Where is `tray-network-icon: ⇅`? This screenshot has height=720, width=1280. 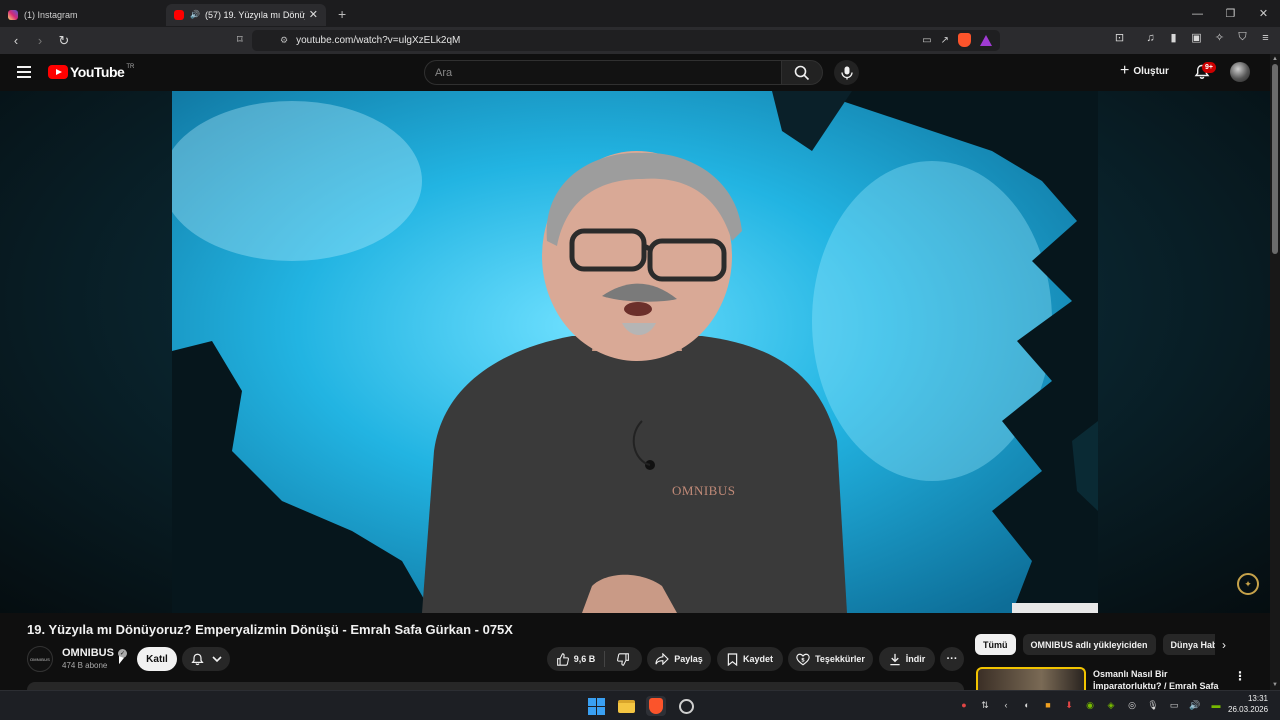 tray-network-icon: ⇅ is located at coordinates (985, 705).